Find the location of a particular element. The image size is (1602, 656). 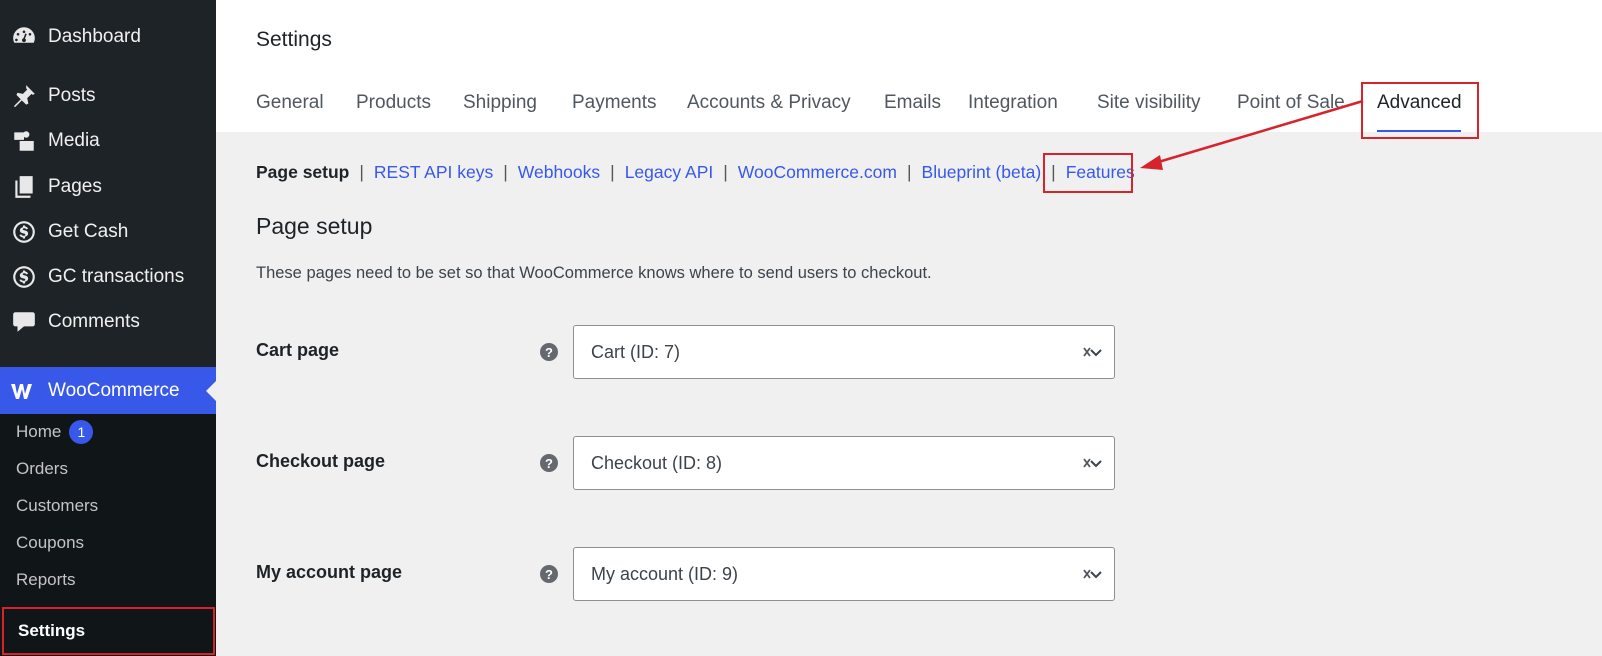

dashboard-icon is located at coordinates (24, 37).